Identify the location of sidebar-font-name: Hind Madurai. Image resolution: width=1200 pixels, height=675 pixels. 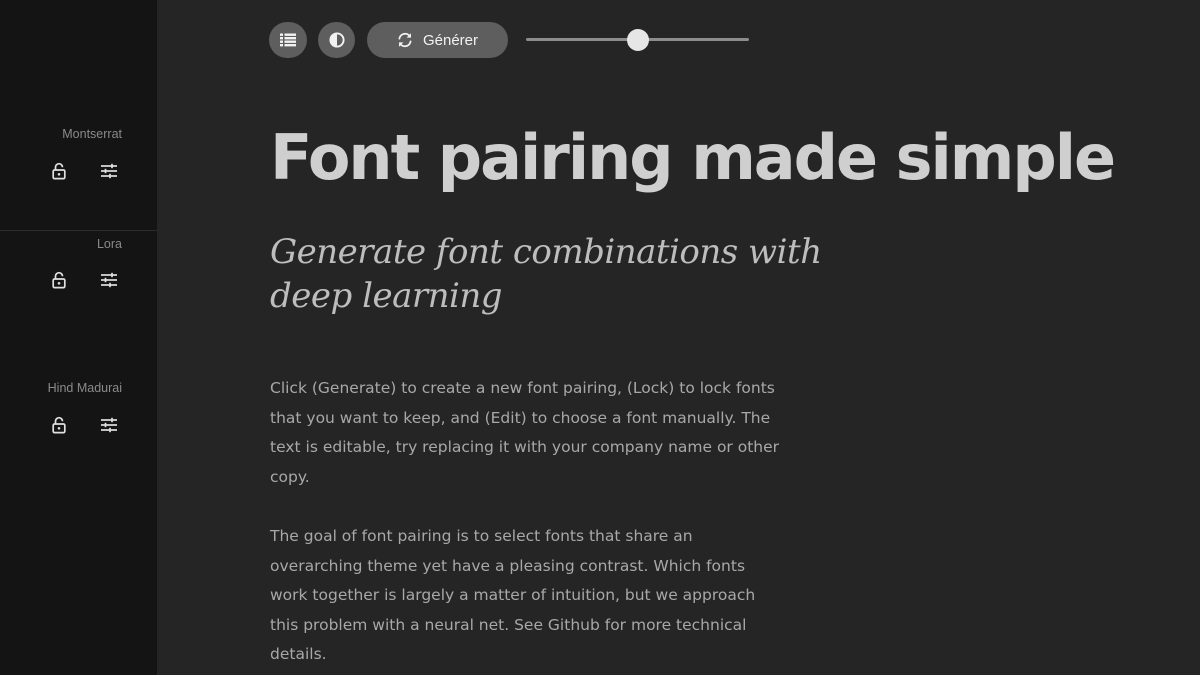
(84, 388).